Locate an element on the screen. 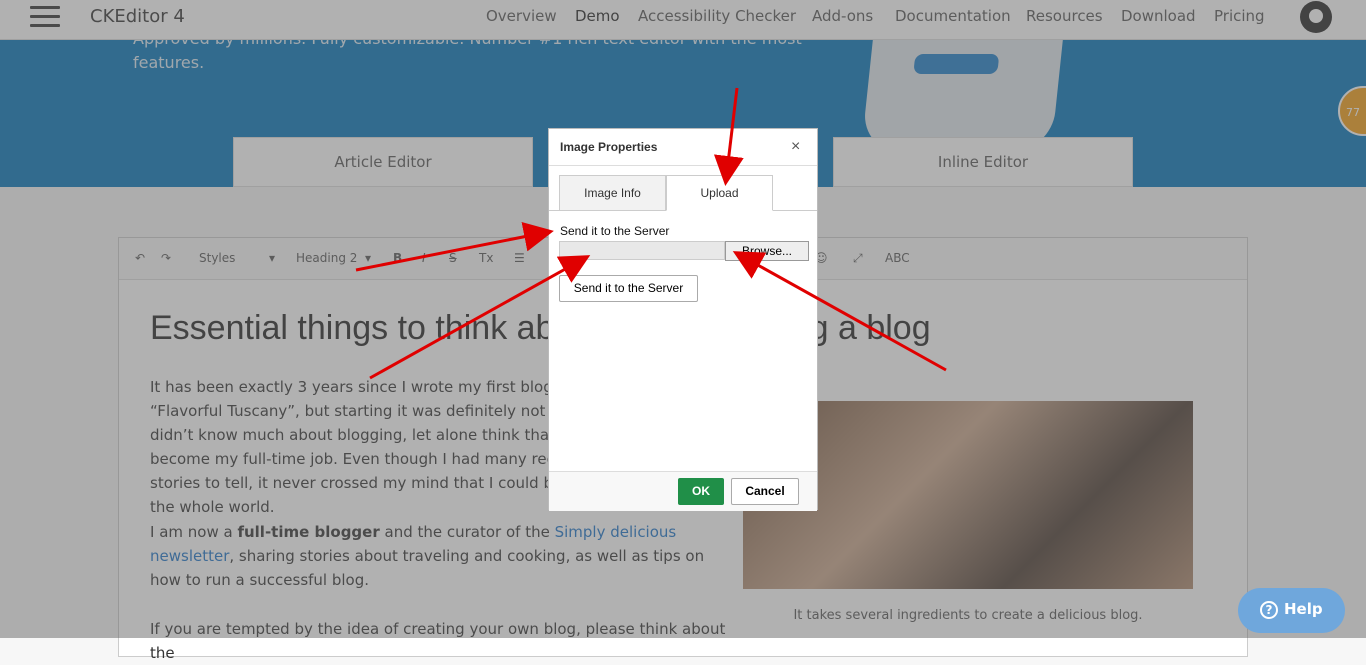 Image resolution: width=1366 pixels, height=665 pixels. arrow-to-upload-tab is located at coordinates (728, 136).